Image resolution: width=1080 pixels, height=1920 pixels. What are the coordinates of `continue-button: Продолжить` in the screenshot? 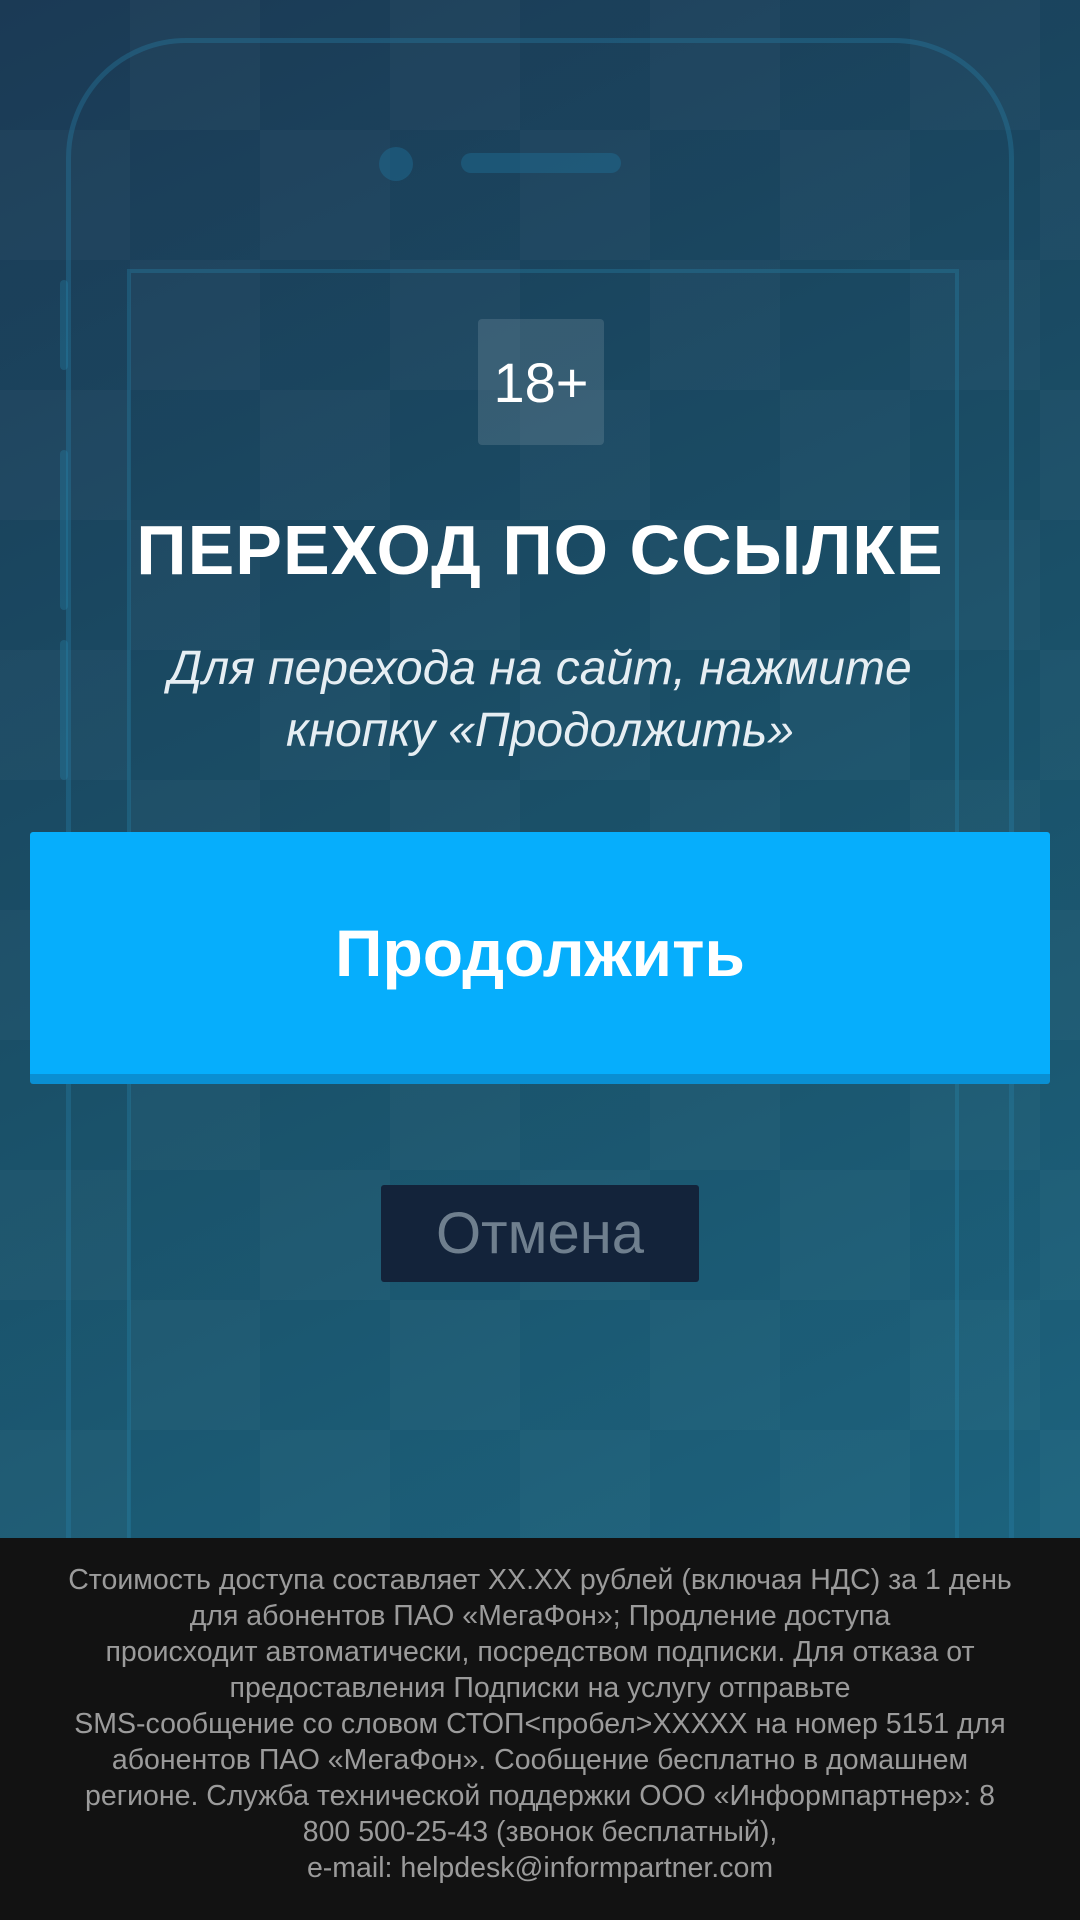 It's located at (540, 958).